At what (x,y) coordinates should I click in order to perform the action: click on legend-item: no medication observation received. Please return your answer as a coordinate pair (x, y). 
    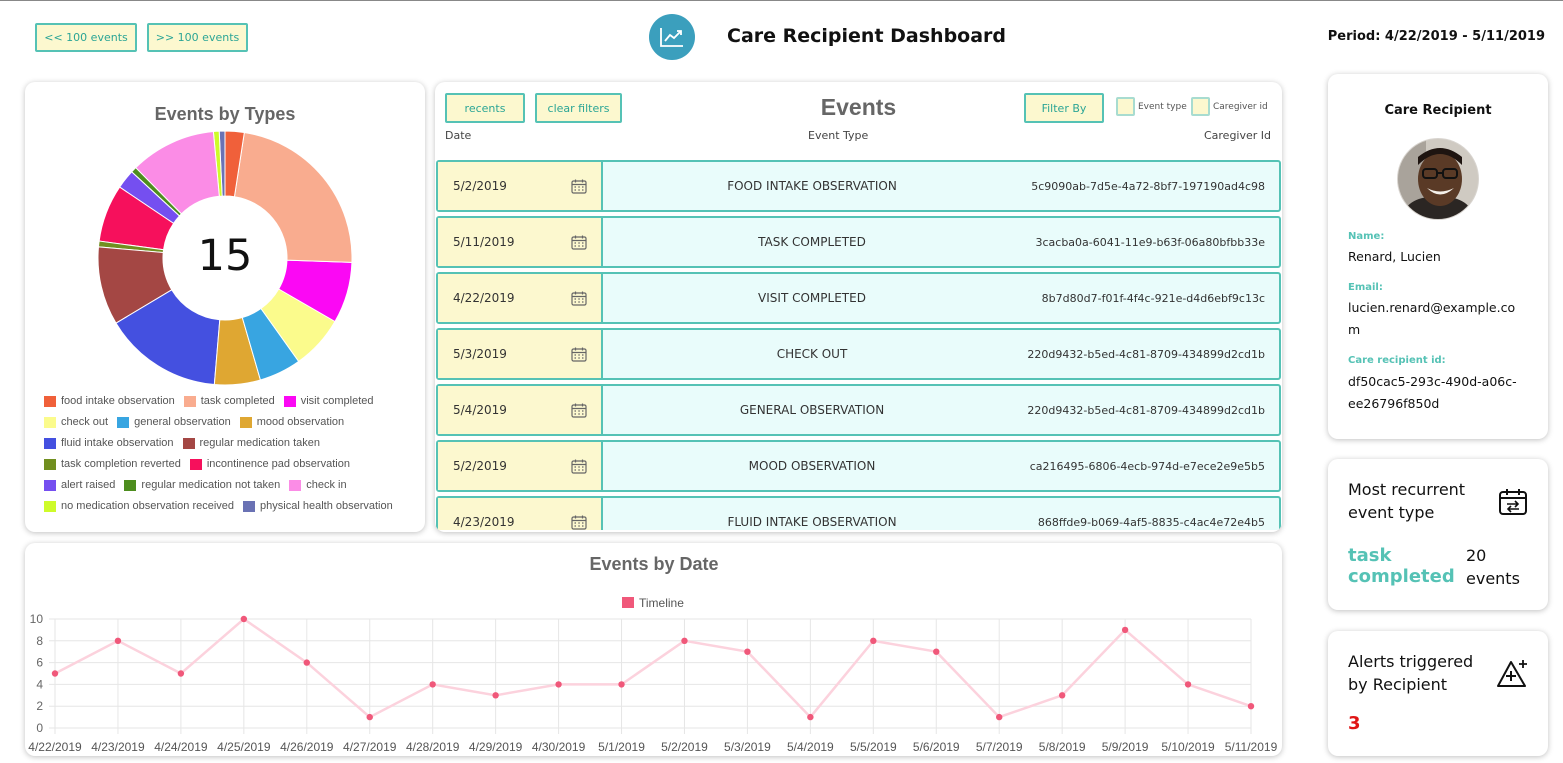
    Looking at the image, I should click on (139, 506).